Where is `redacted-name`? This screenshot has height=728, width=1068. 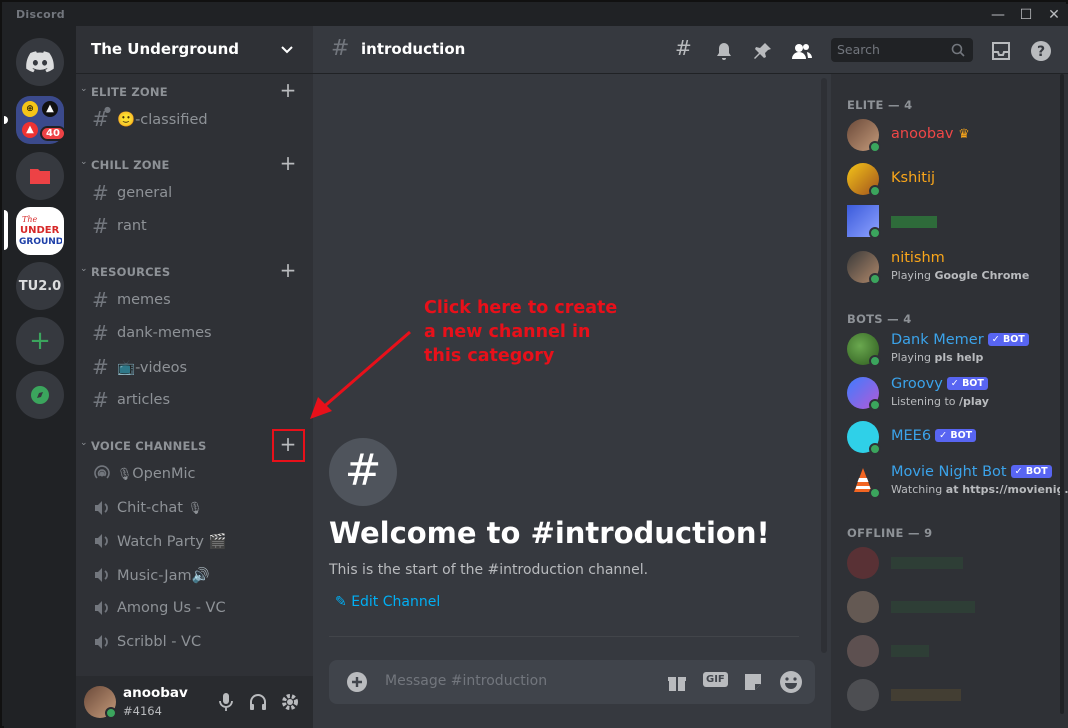 redacted-name is located at coordinates (914, 222).